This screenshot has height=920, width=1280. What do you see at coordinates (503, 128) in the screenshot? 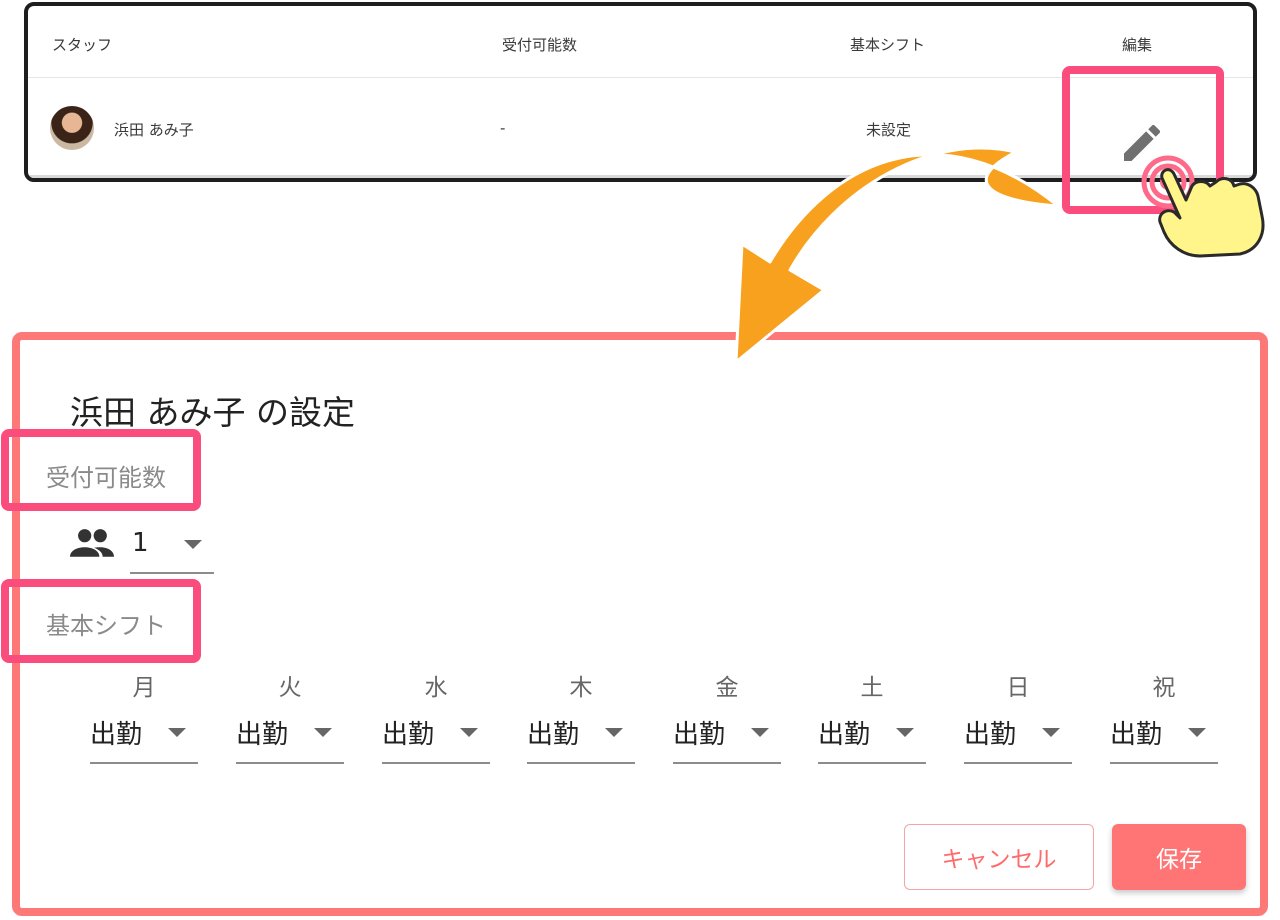
I see `capacity-value: -` at bounding box center [503, 128].